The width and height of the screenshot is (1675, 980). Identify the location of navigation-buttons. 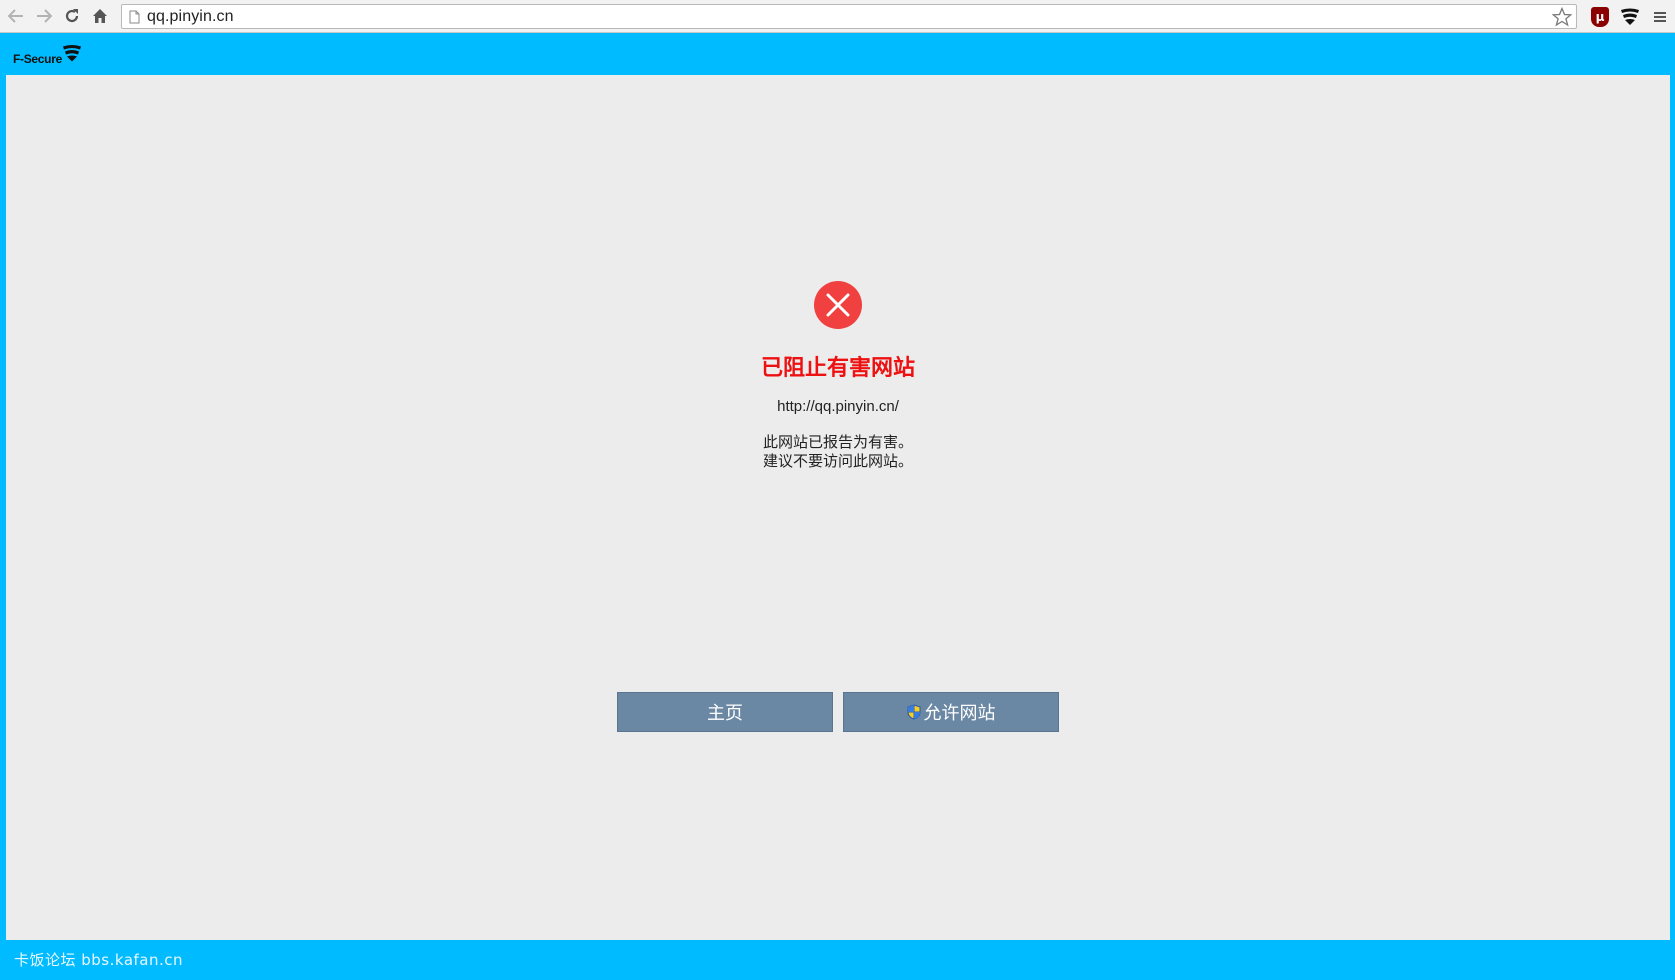
(58, 16).